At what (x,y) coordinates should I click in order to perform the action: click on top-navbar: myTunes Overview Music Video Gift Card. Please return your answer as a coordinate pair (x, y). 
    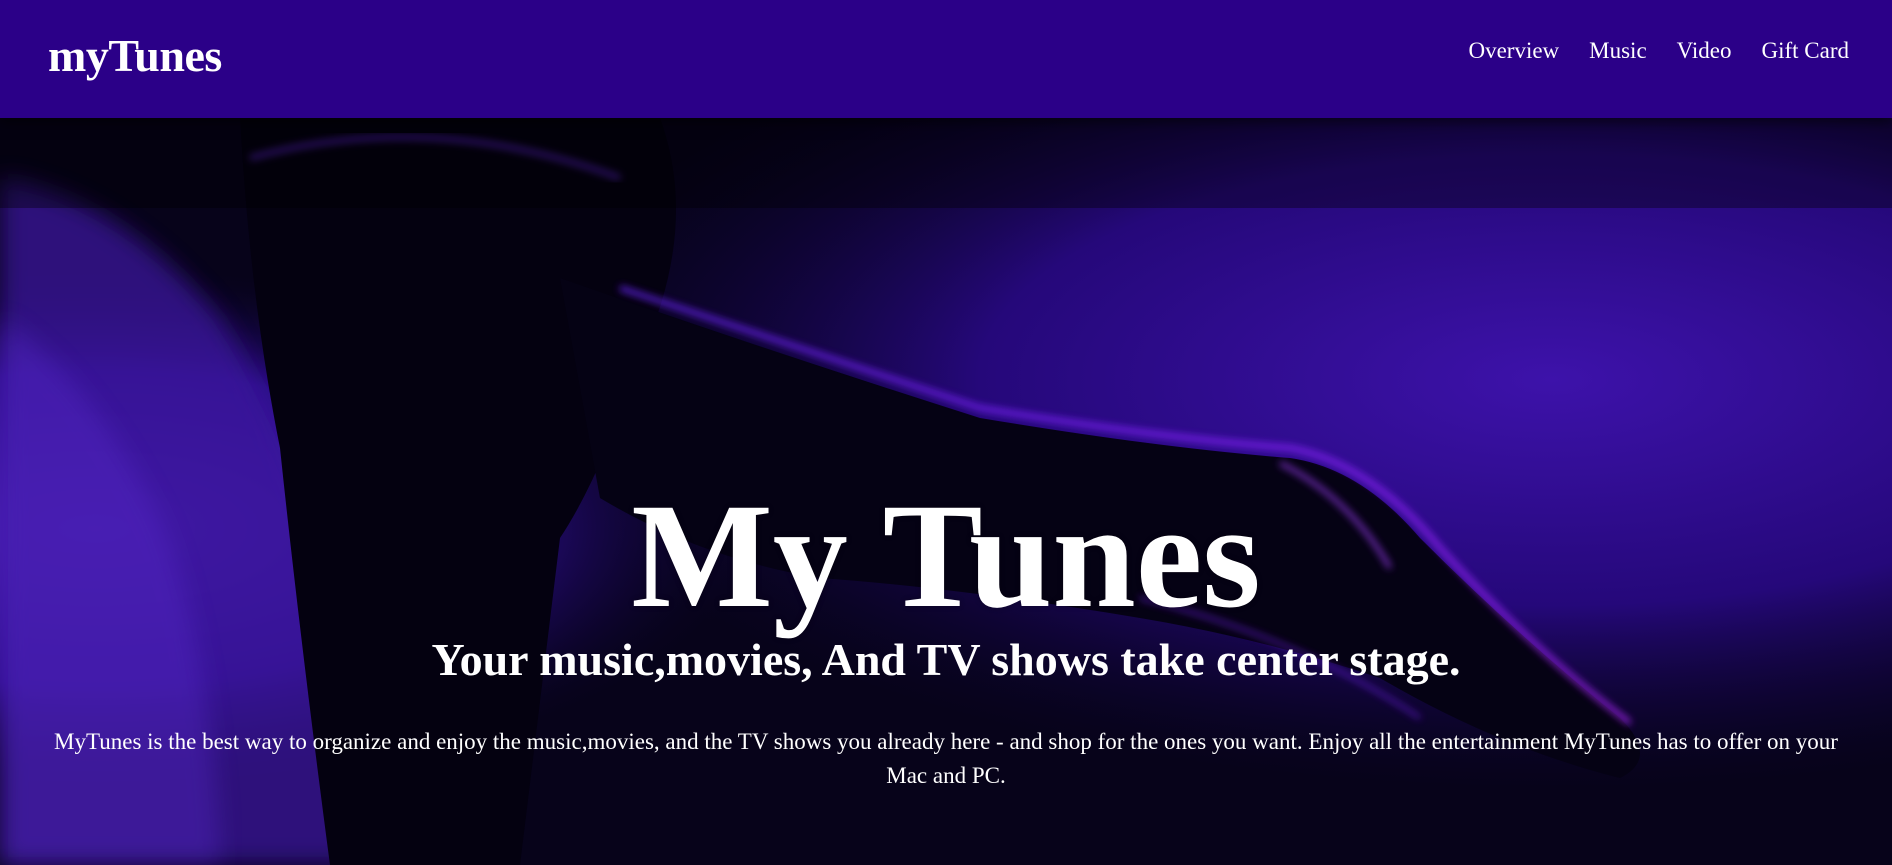
    Looking at the image, I should click on (946, 59).